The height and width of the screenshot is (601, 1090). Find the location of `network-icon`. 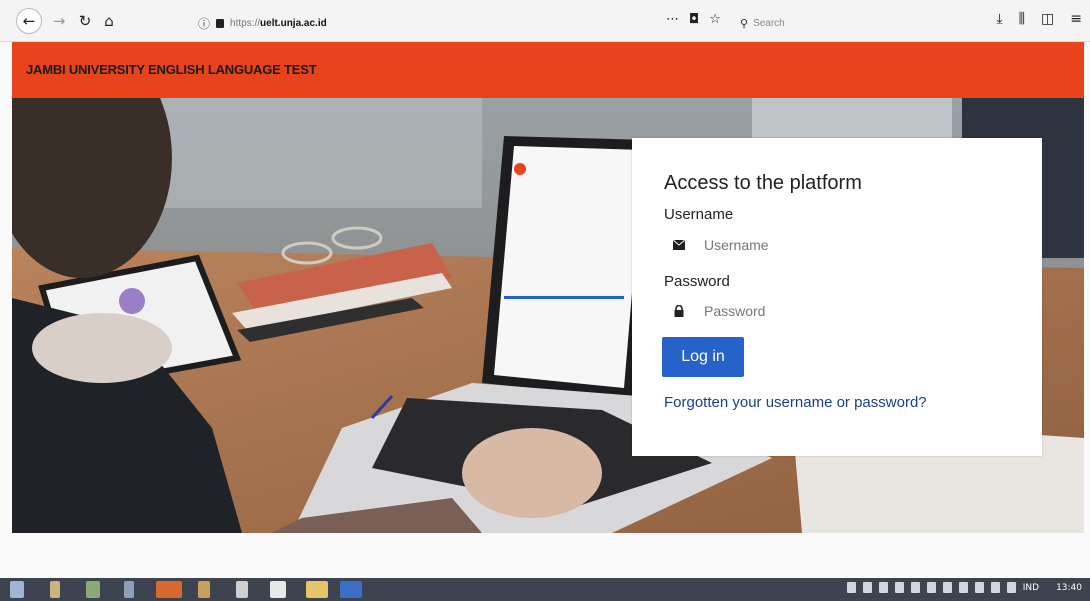

network-icon is located at coordinates (995, 587).